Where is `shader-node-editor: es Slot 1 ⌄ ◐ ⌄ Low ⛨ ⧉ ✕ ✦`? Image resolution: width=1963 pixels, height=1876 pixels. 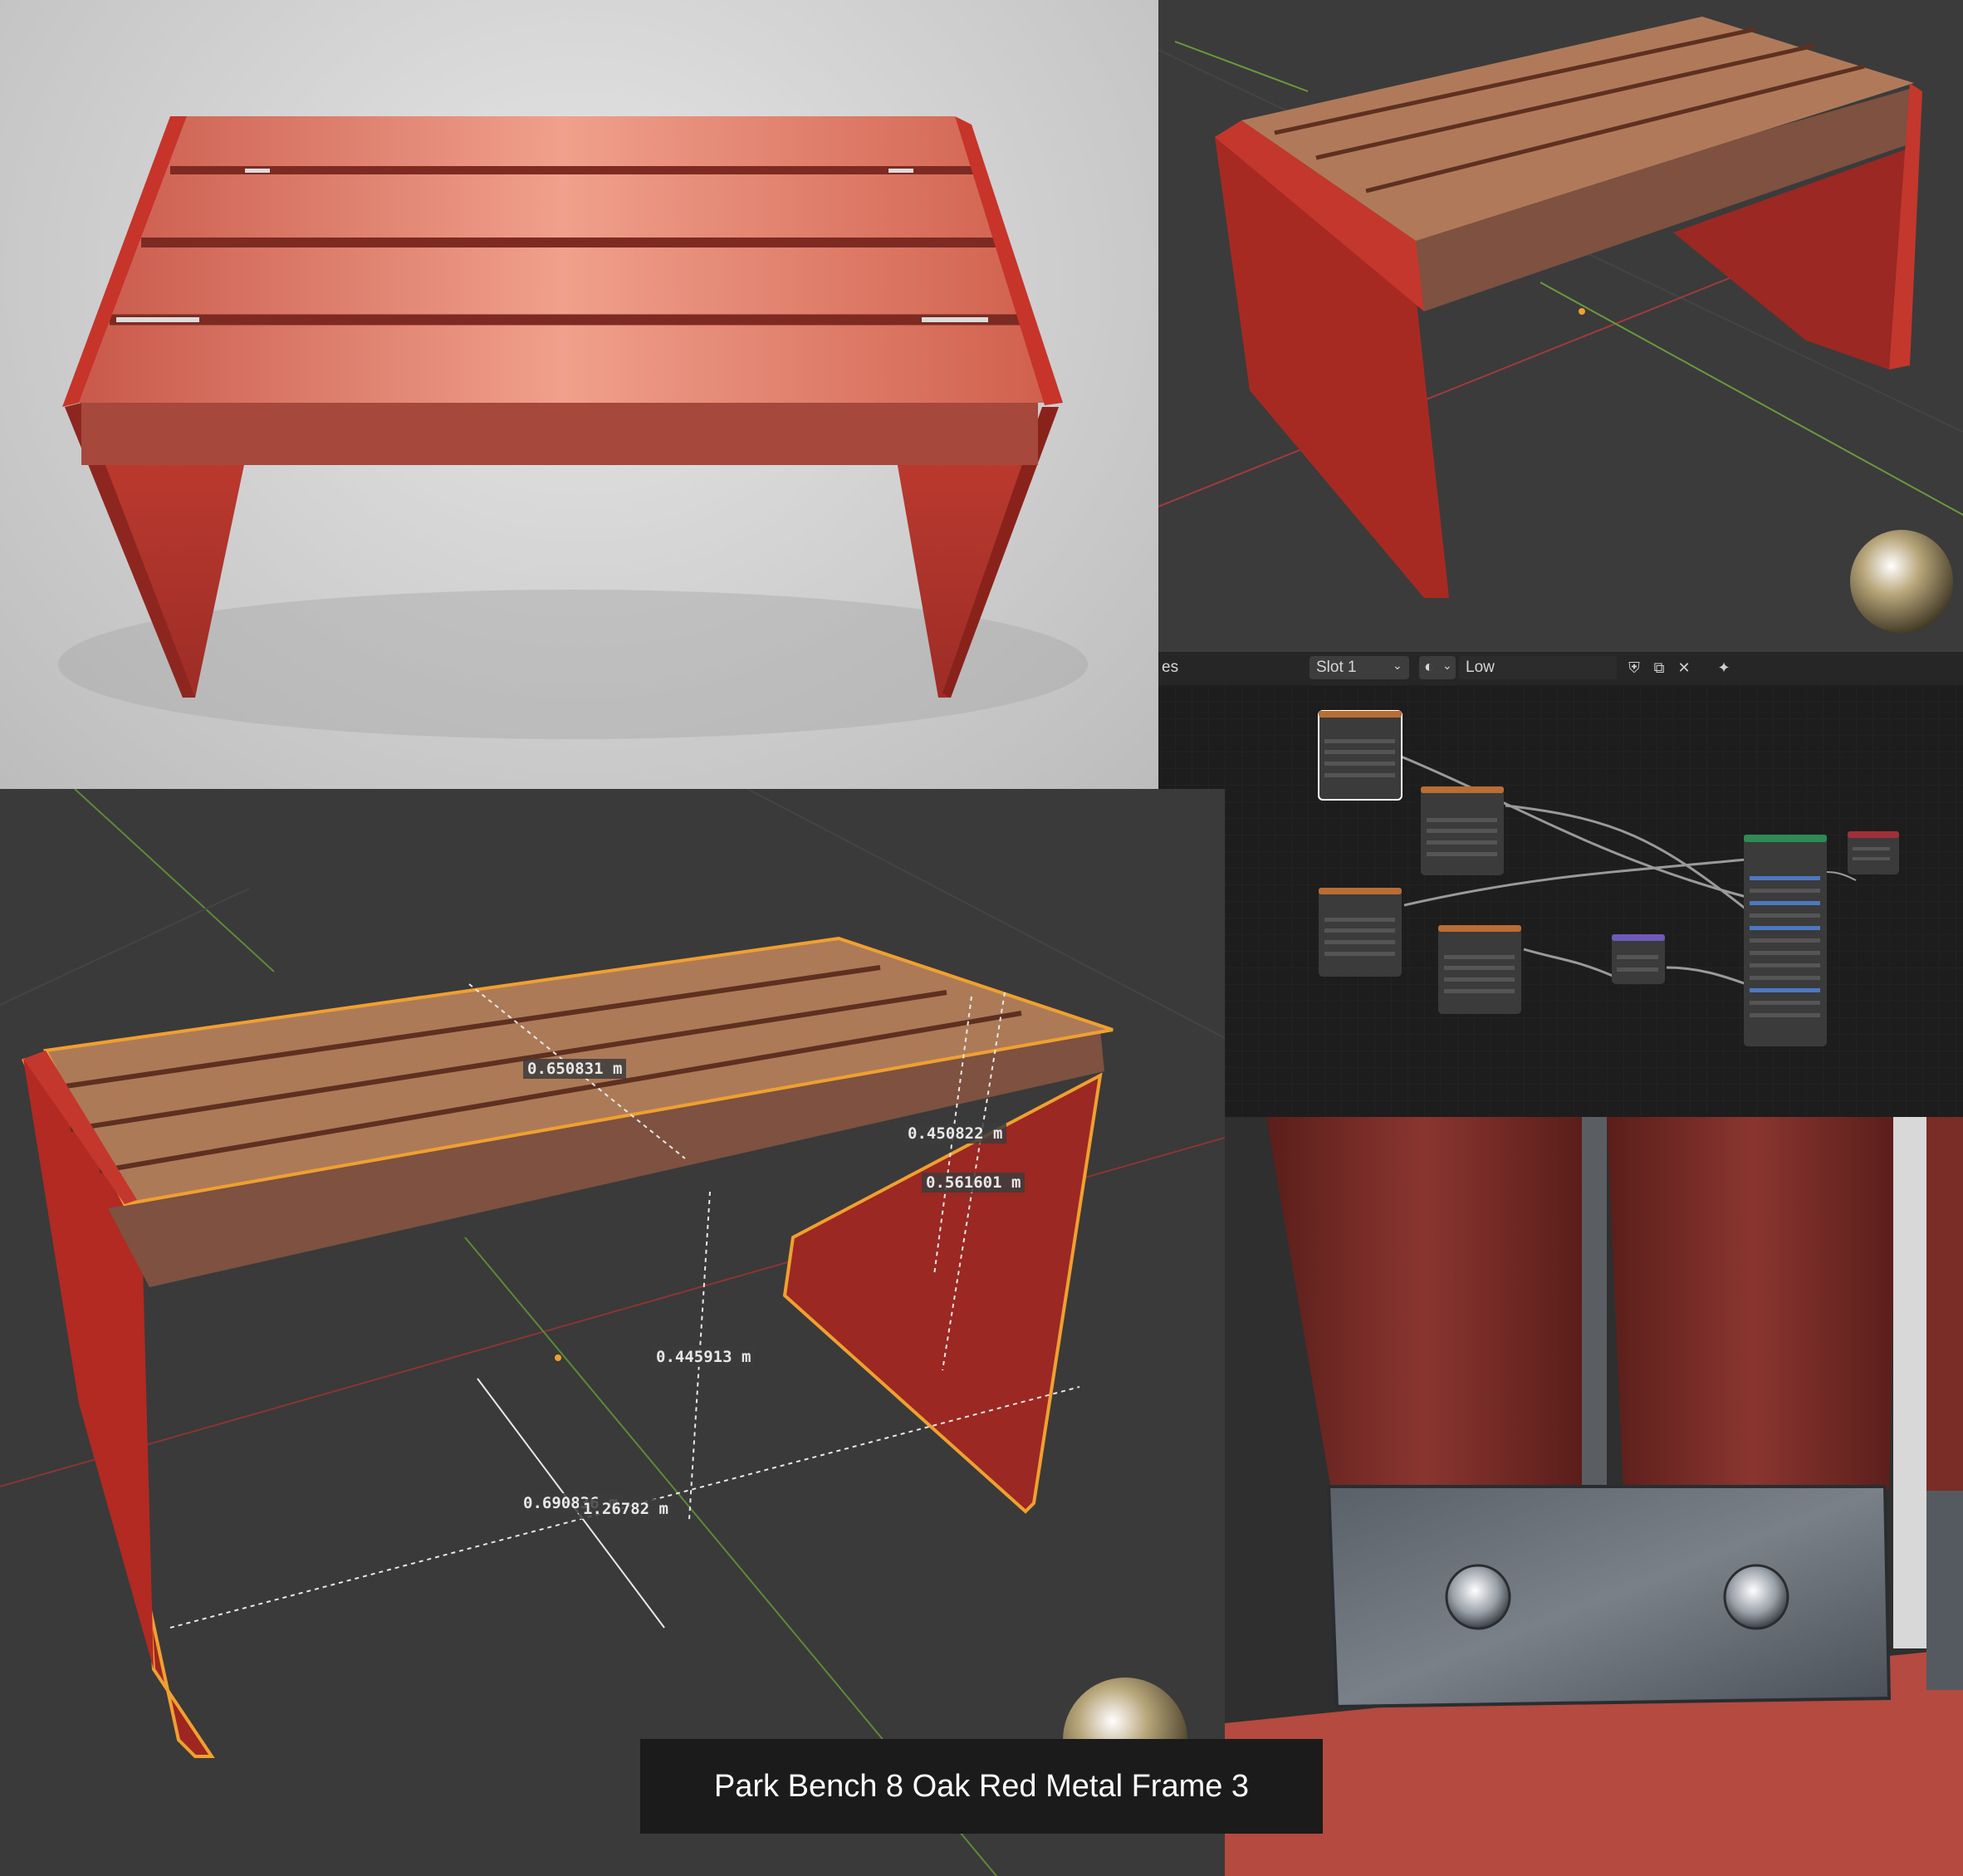
shader-node-editor: es Slot 1 ⌄ ◐ ⌄ Low ⛨ ⧉ ✕ ✦ is located at coordinates (1560, 885).